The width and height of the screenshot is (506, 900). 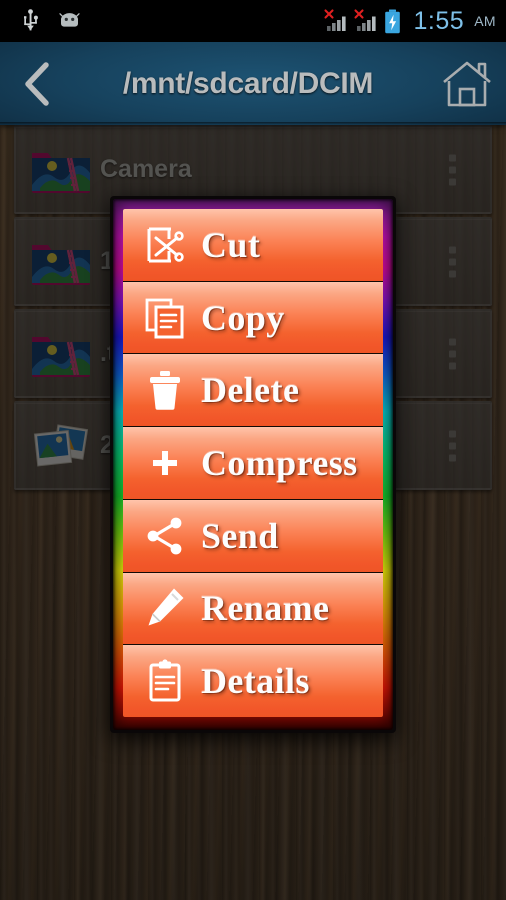 What do you see at coordinates (365, 21) in the screenshot?
I see `signal-no-sim-2-icon` at bounding box center [365, 21].